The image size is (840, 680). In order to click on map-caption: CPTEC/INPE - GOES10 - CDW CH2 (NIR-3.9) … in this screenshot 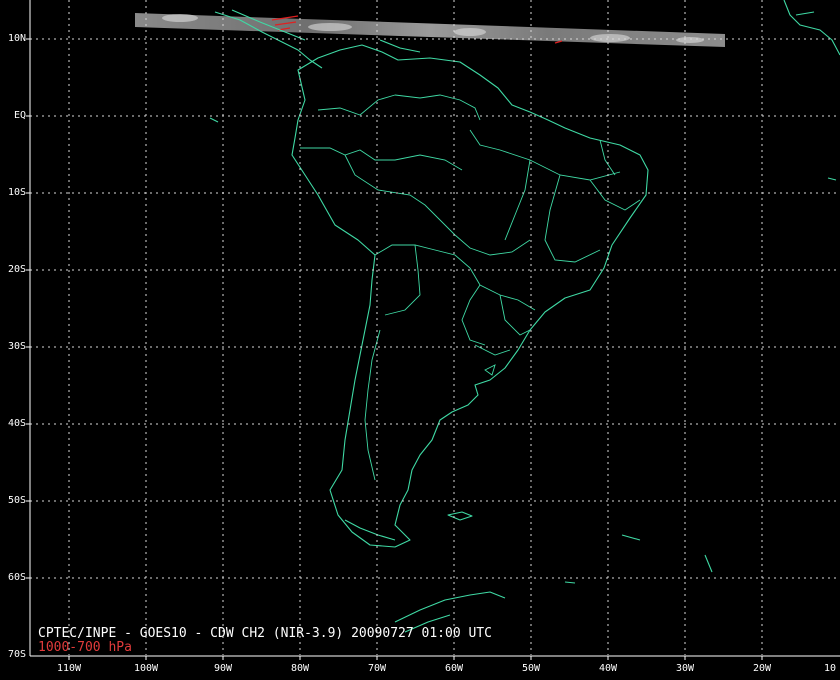, I will do `click(265, 633)`.